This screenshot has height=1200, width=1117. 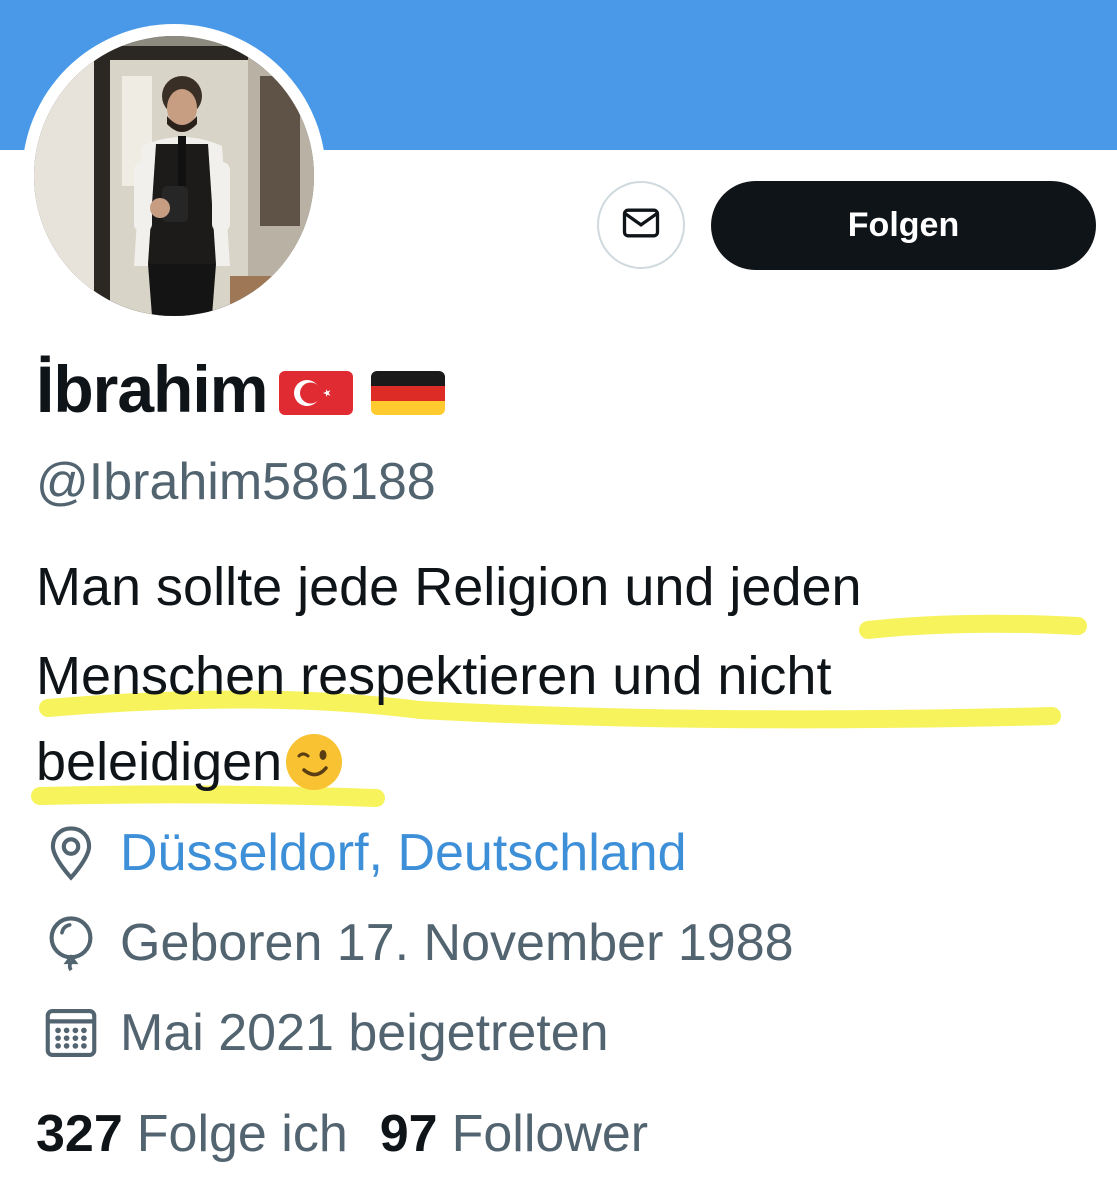 What do you see at coordinates (314, 762) in the screenshot?
I see `winking-face-emoji` at bounding box center [314, 762].